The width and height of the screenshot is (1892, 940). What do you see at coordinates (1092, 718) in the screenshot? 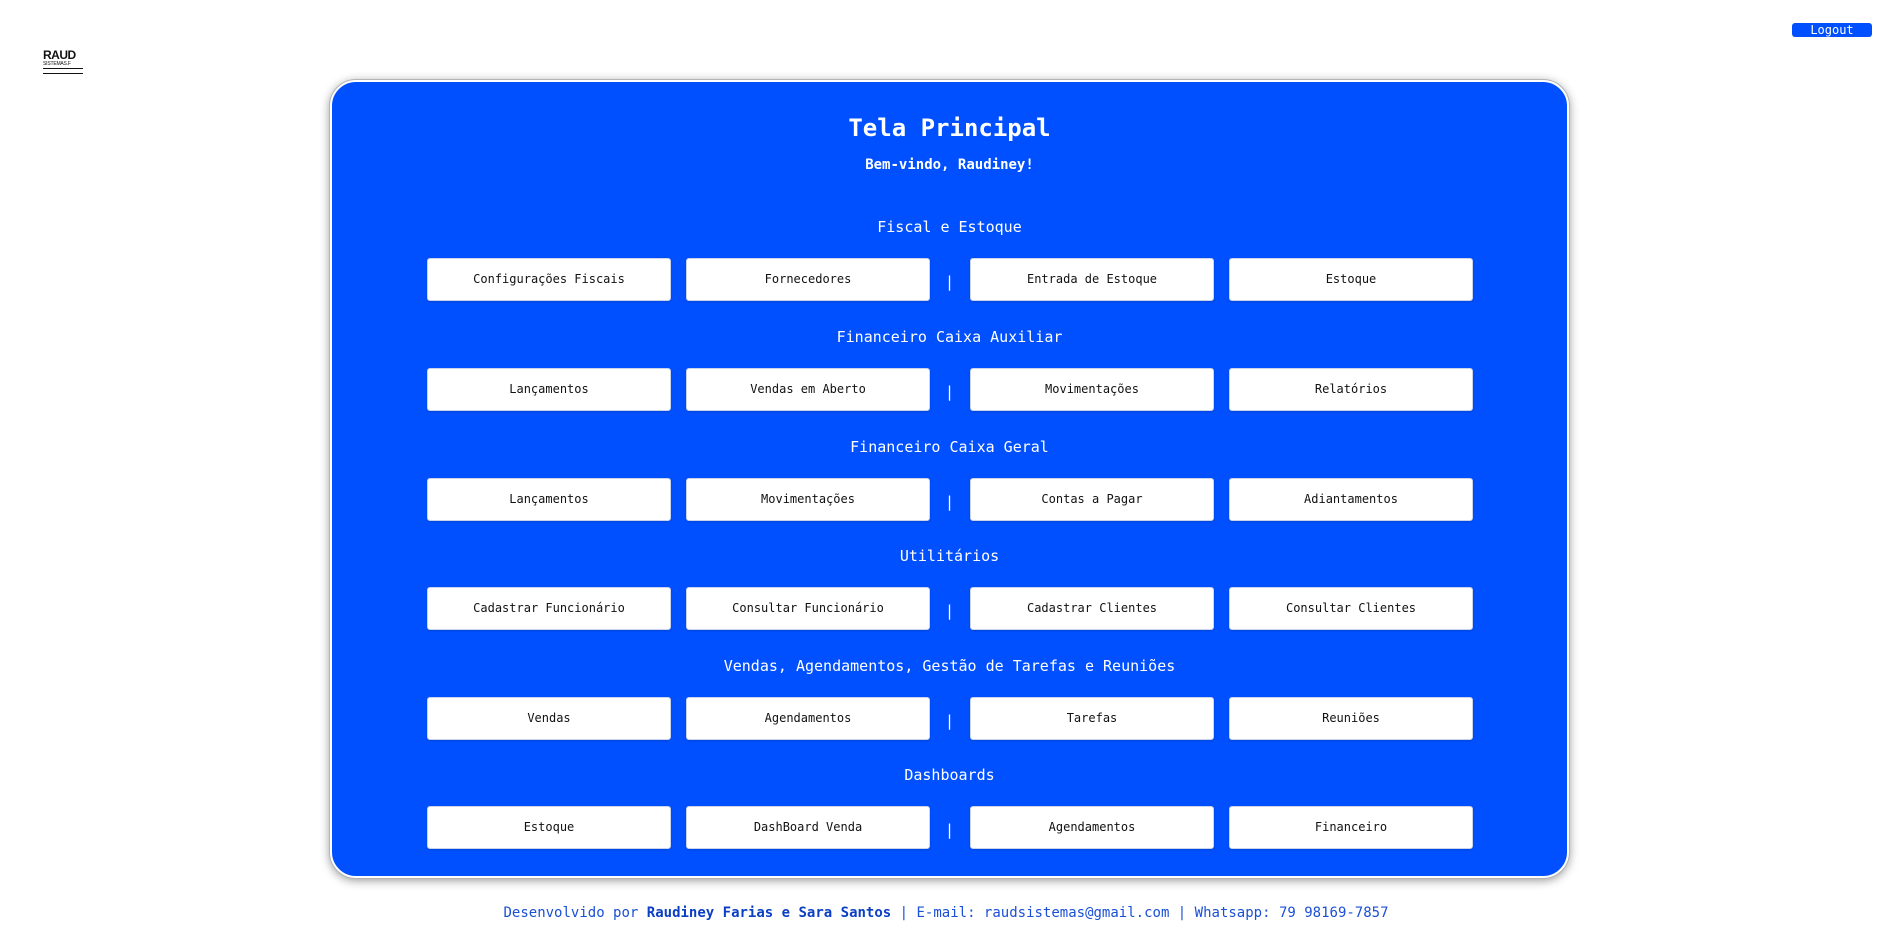
I see `tarefas-button: Tarefas` at bounding box center [1092, 718].